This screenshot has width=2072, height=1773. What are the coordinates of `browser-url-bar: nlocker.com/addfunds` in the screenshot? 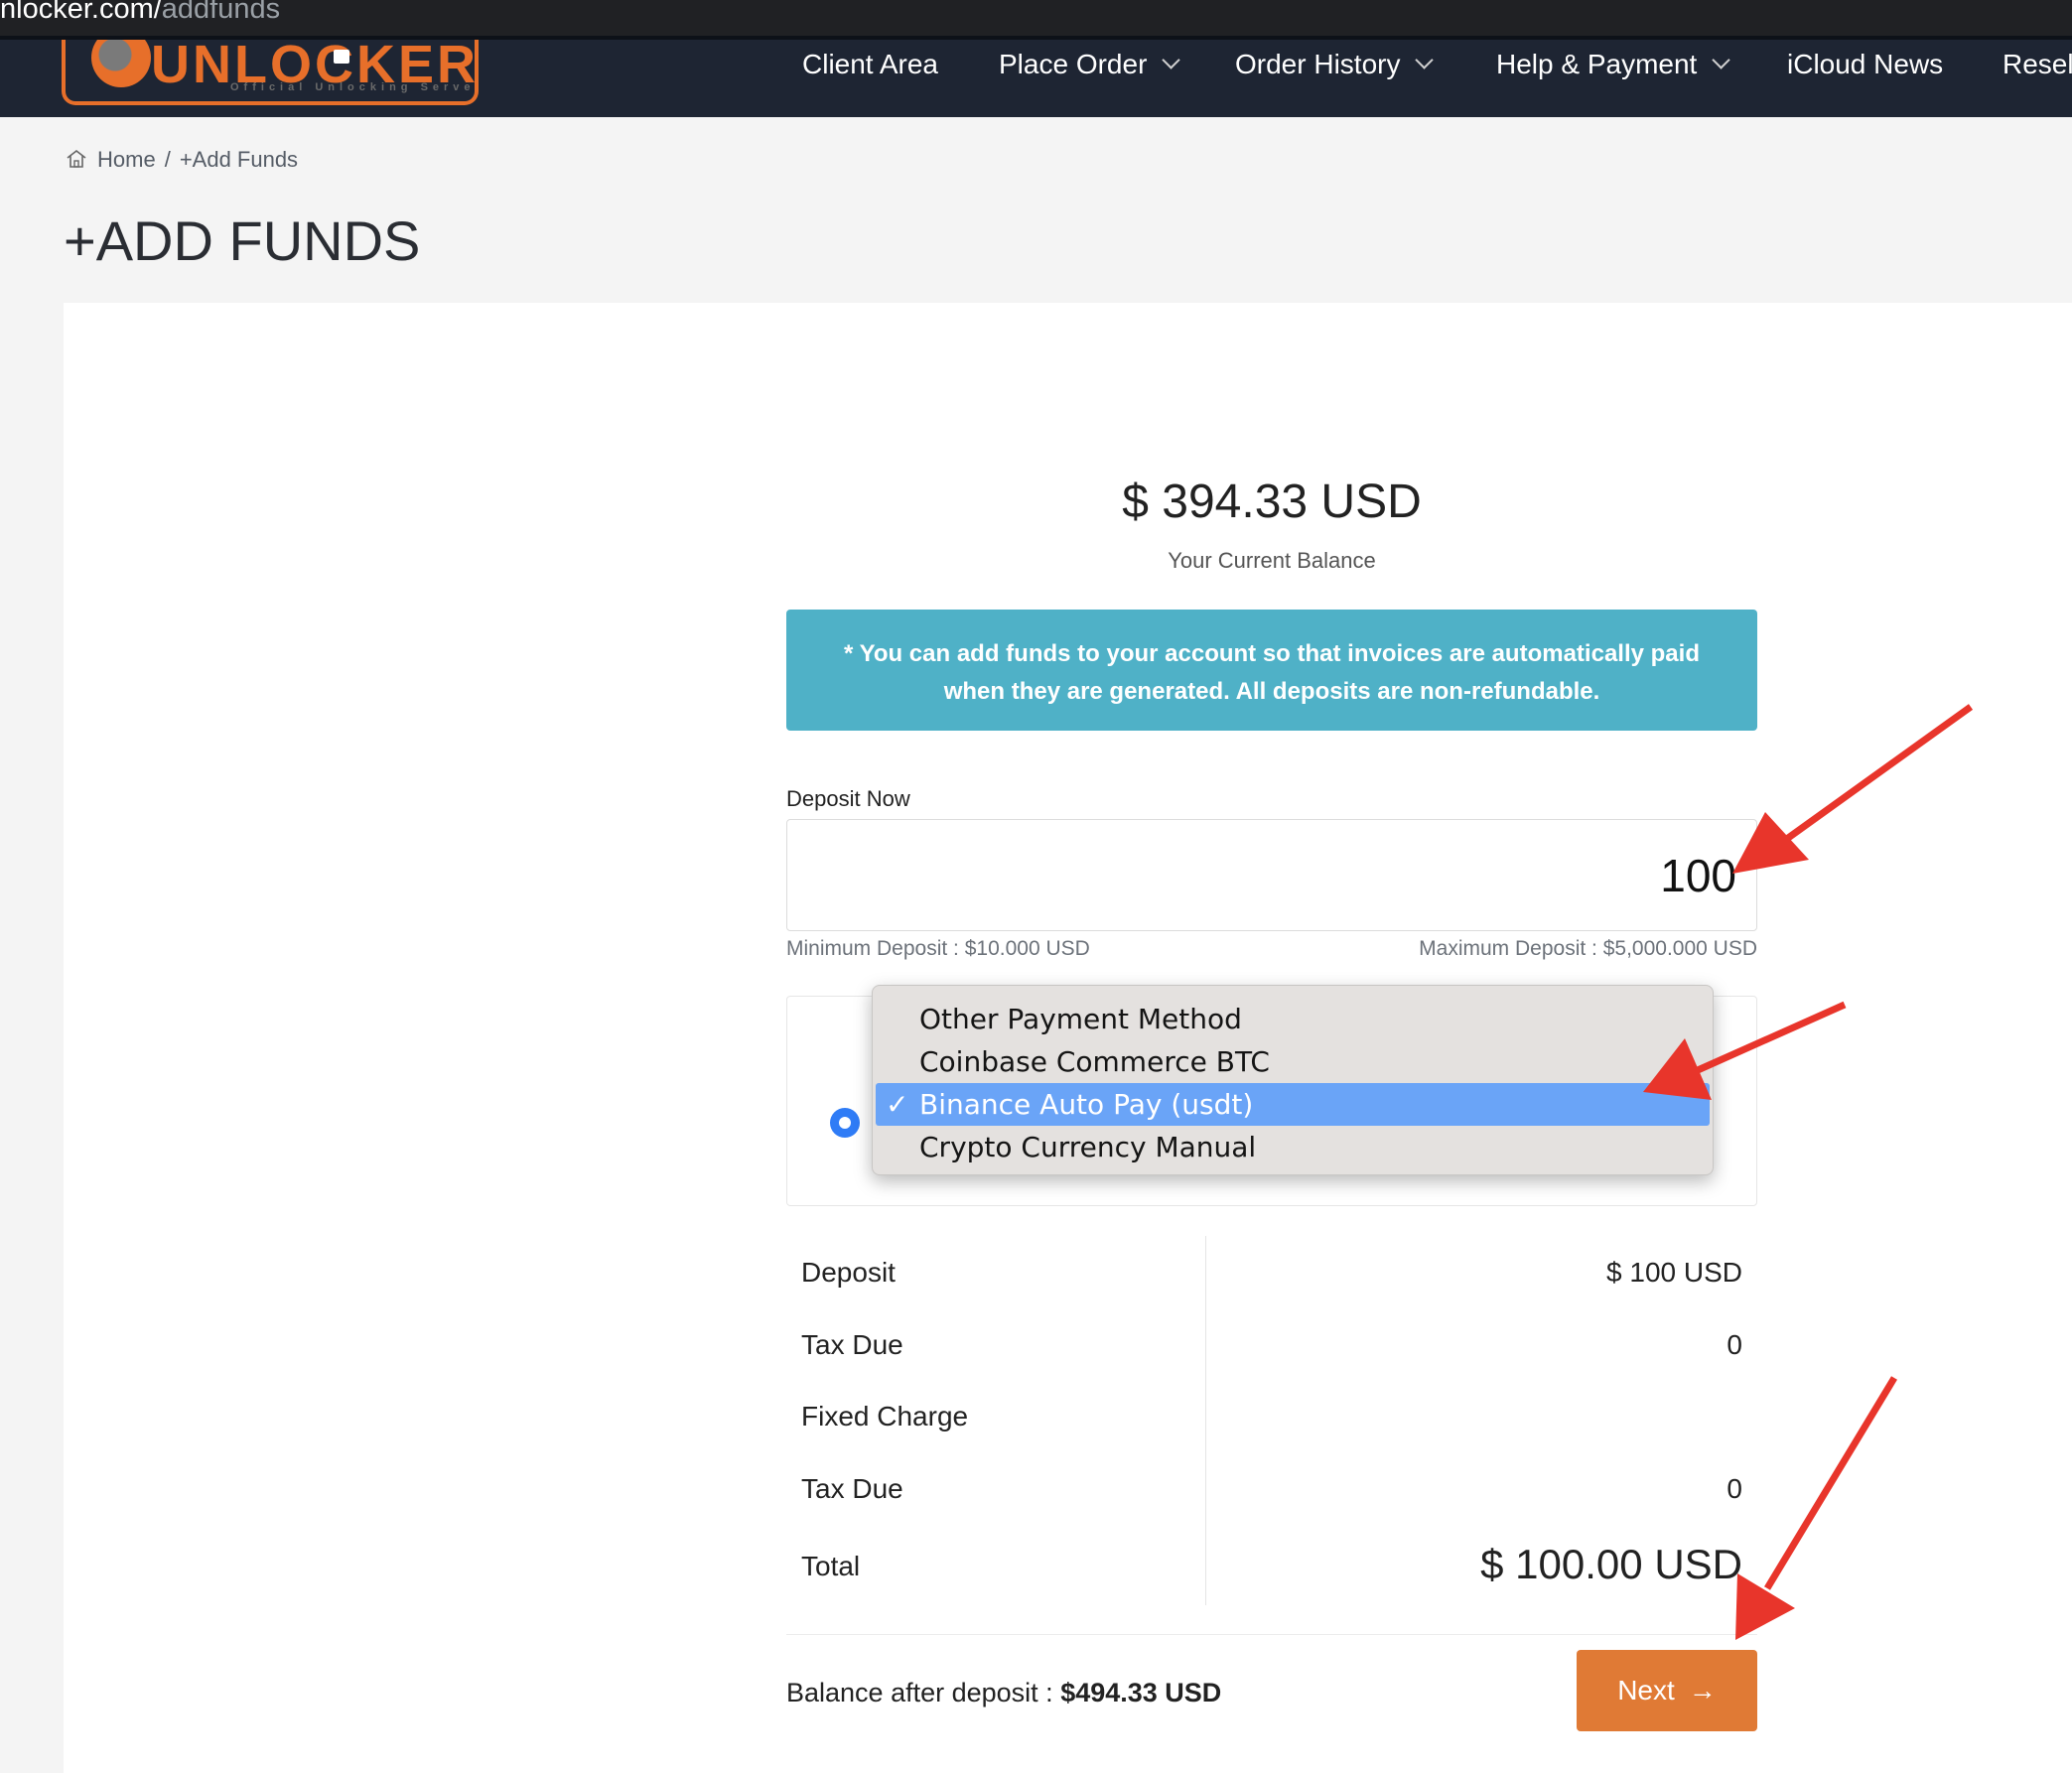 It's located at (1036, 18).